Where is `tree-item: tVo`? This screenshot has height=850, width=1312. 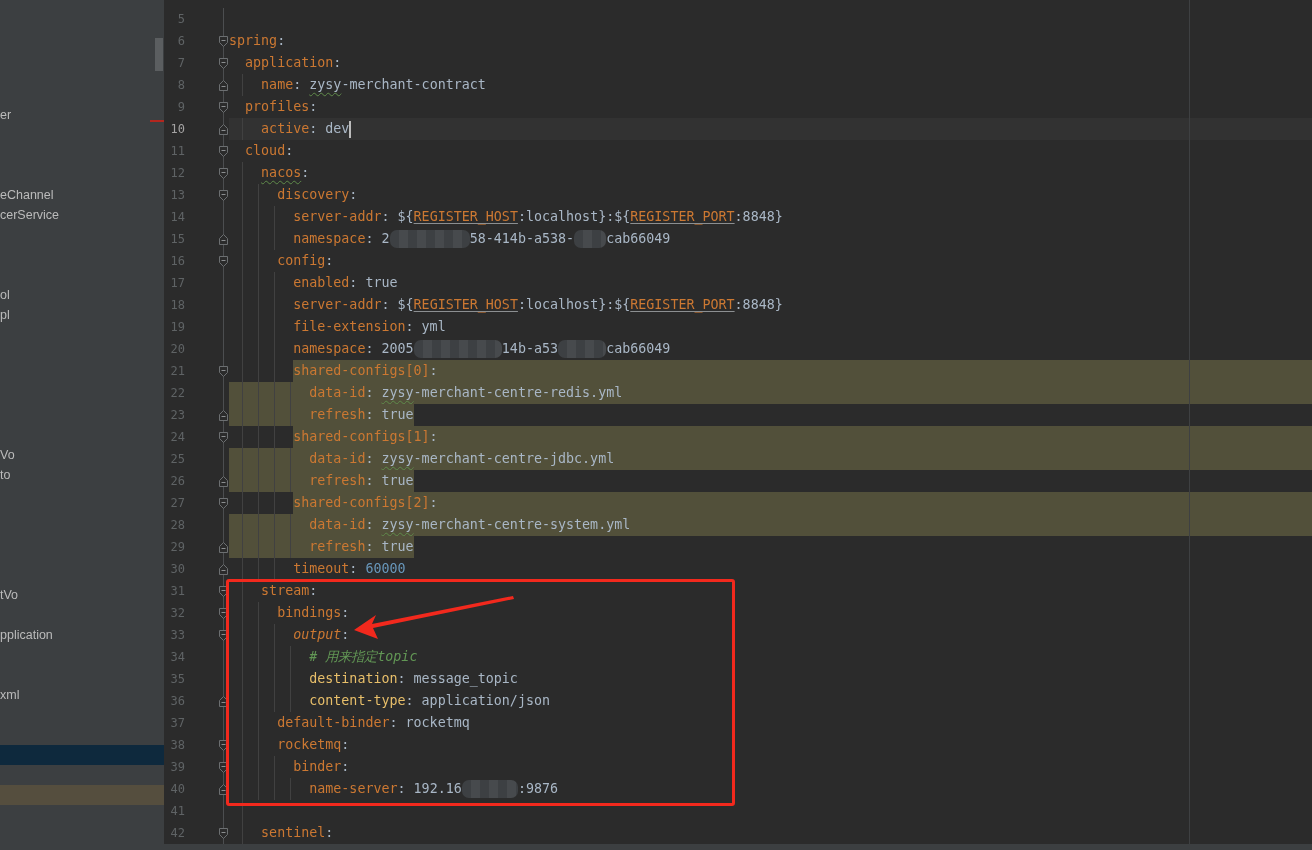 tree-item: tVo is located at coordinates (9, 595).